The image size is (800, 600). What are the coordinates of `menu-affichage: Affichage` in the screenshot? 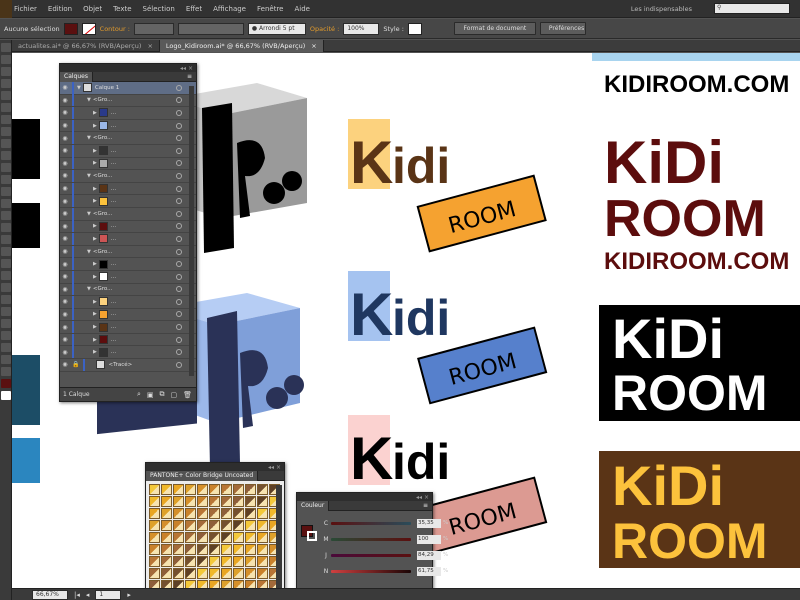 It's located at (229, 9).